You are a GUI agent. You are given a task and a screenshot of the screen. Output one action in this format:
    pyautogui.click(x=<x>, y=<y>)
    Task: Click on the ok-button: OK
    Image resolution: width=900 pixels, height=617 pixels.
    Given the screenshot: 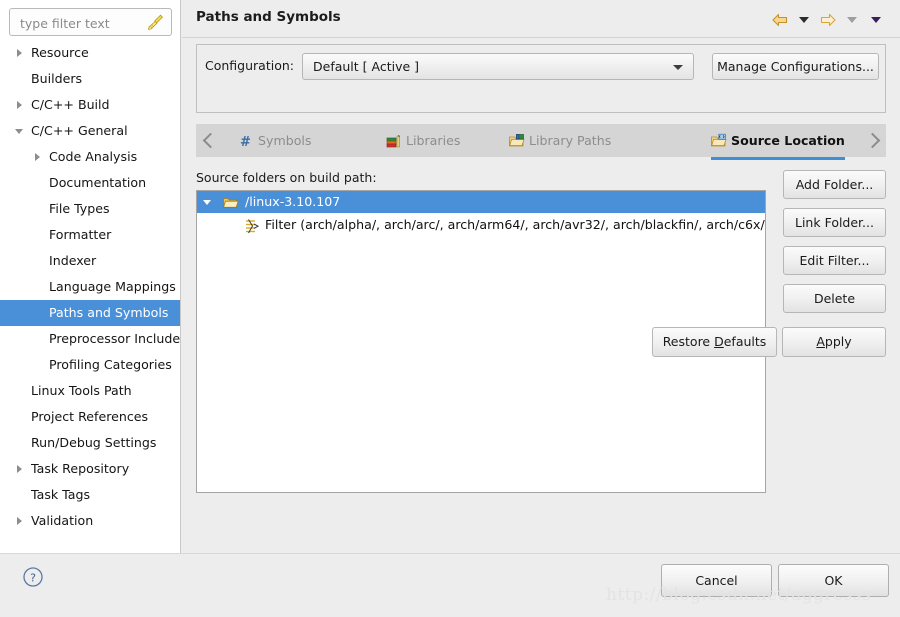 What is the action you would take?
    pyautogui.click(x=833, y=580)
    